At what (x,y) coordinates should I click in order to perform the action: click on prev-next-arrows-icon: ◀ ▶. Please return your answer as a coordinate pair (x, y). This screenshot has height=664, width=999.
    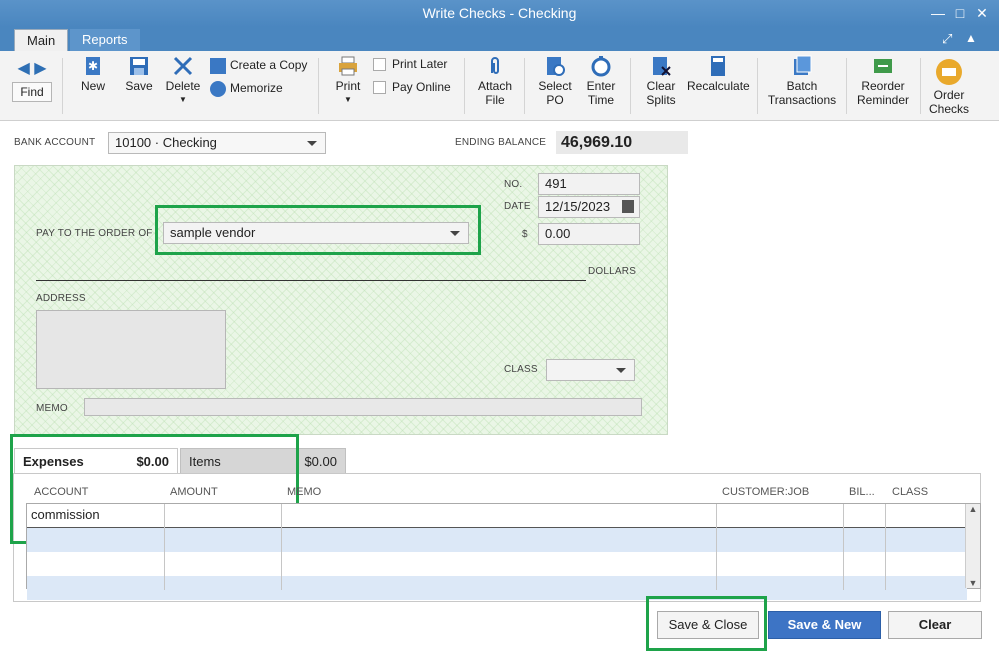
    Looking at the image, I should click on (32, 68).